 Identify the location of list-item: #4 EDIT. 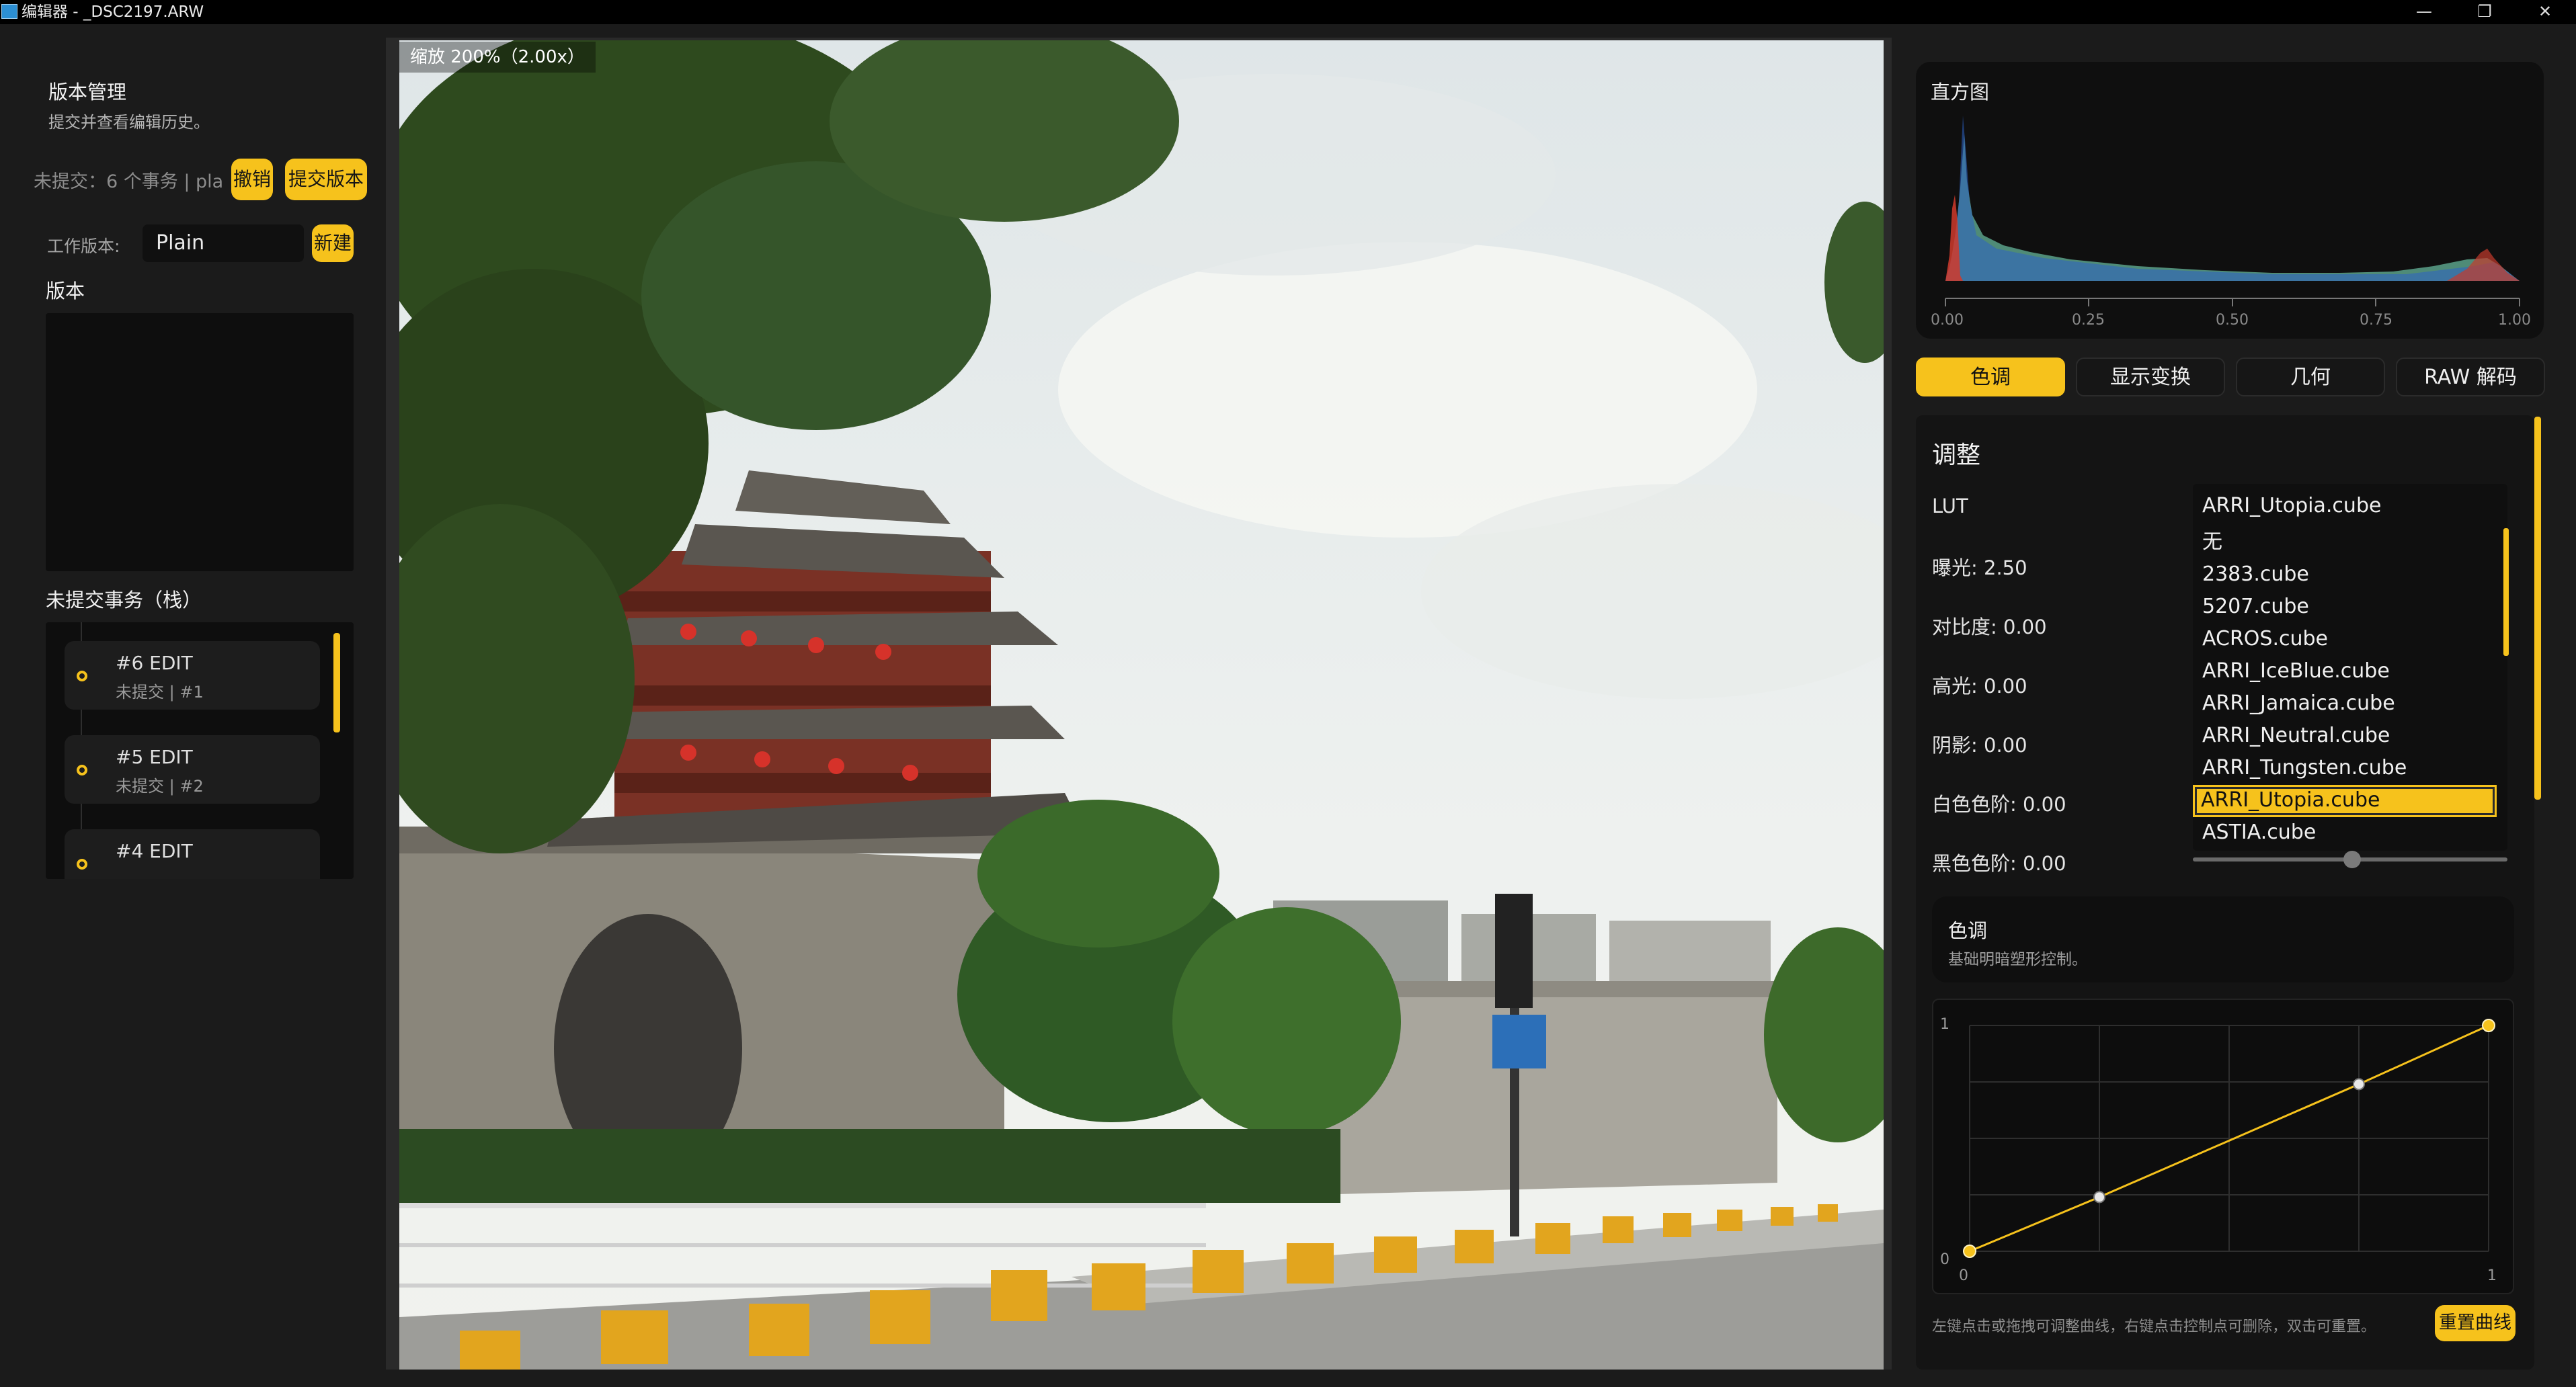
(192, 854).